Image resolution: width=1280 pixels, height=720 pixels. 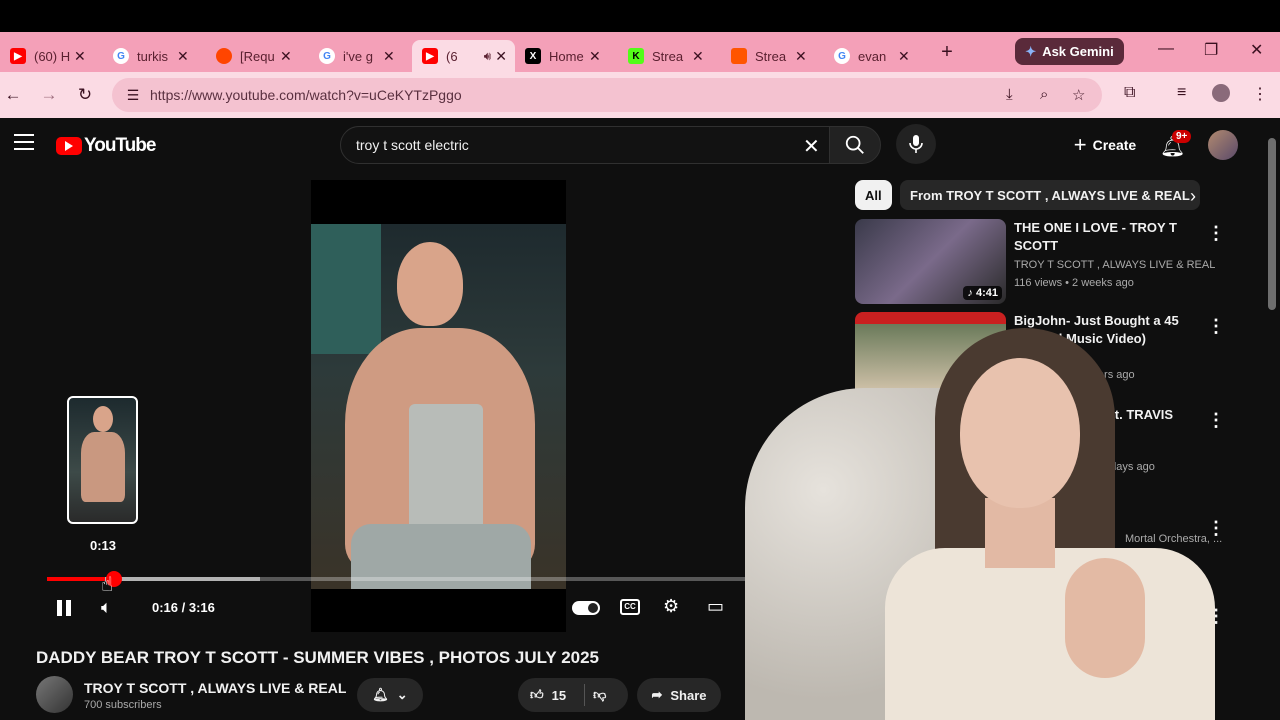 I want to click on thumbs-up-icon: 👍︎, so click(x=537, y=695).